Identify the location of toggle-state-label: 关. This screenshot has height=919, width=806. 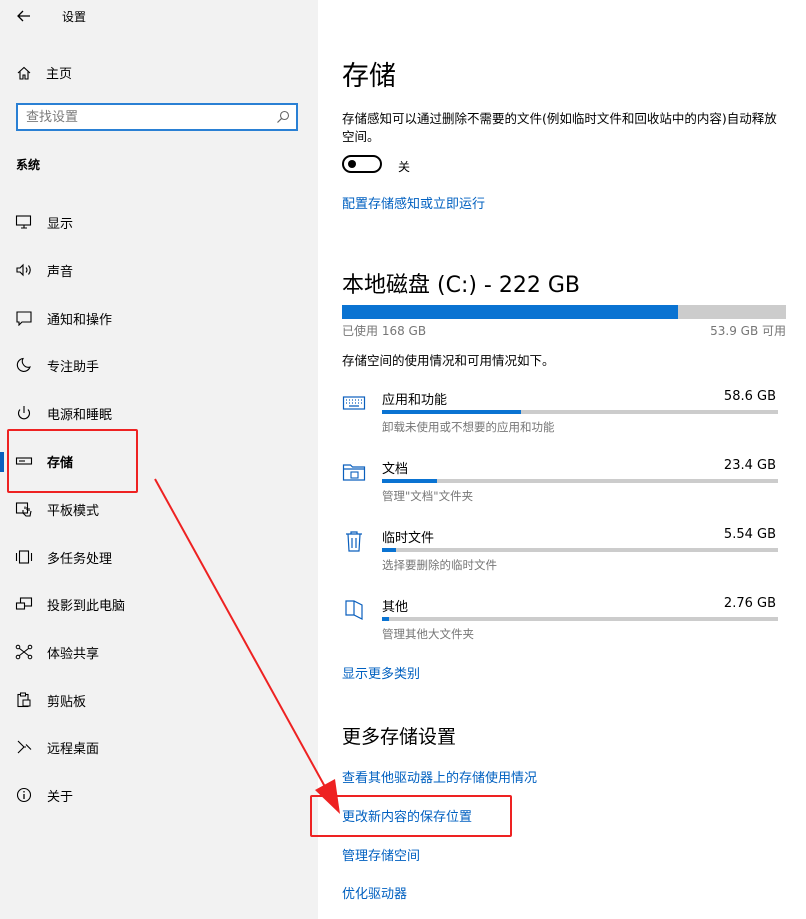
(404, 167).